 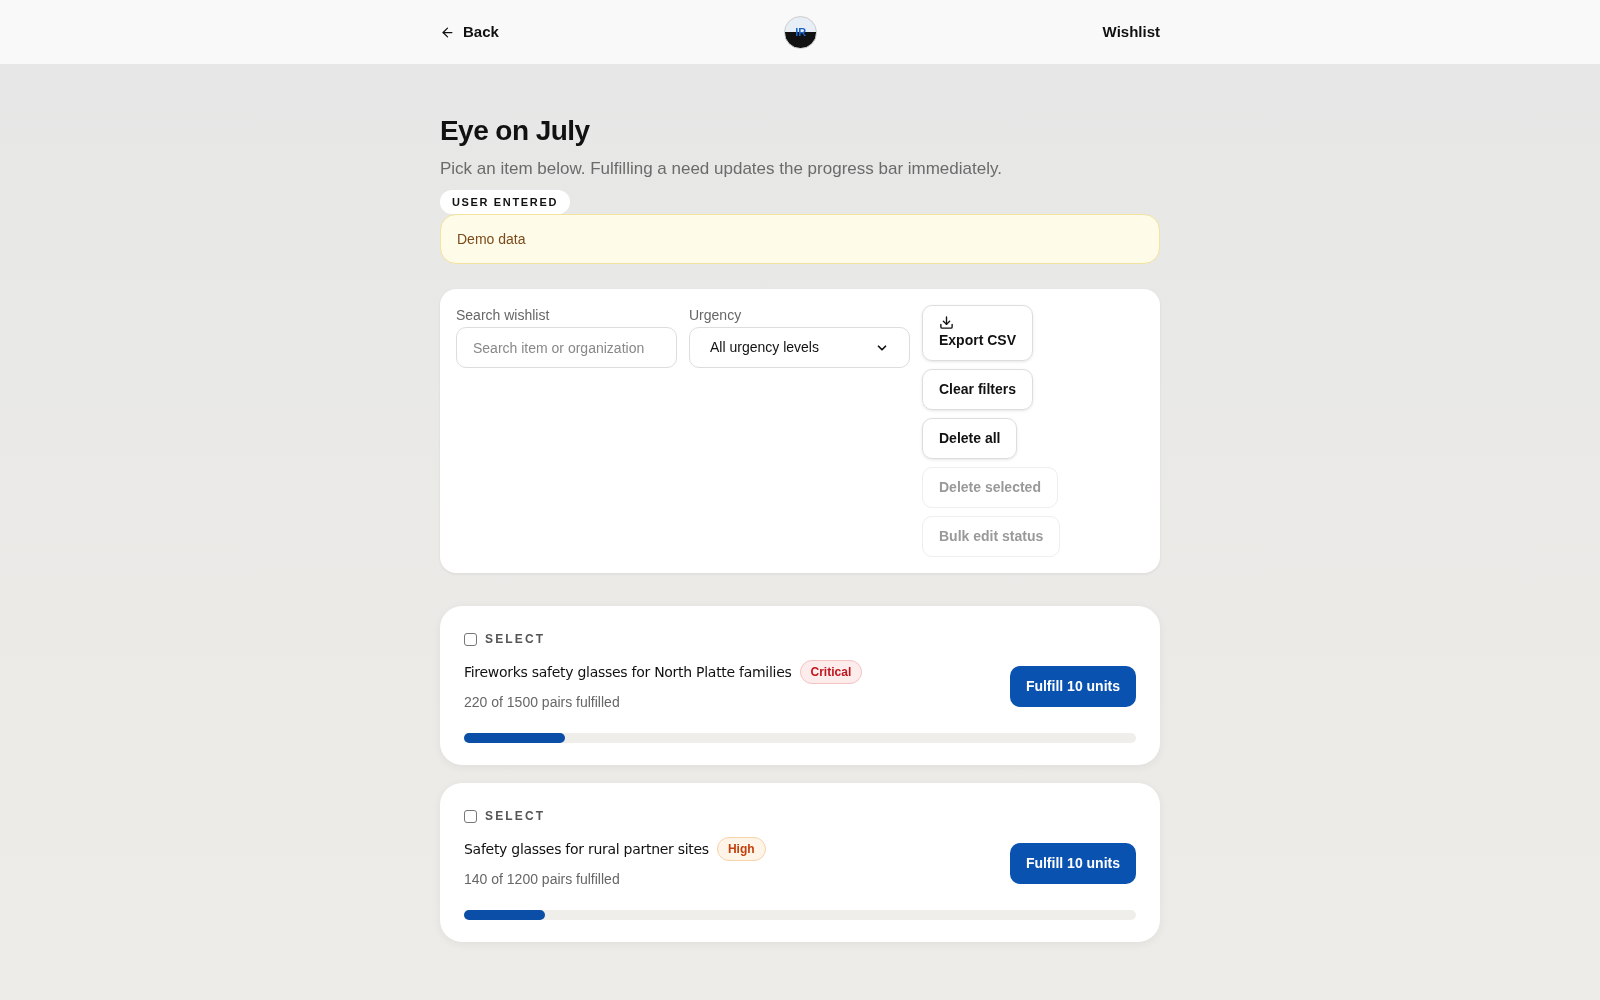 What do you see at coordinates (542, 702) in the screenshot?
I see `progress-text: 220 of 1500 pairs fulfilled` at bounding box center [542, 702].